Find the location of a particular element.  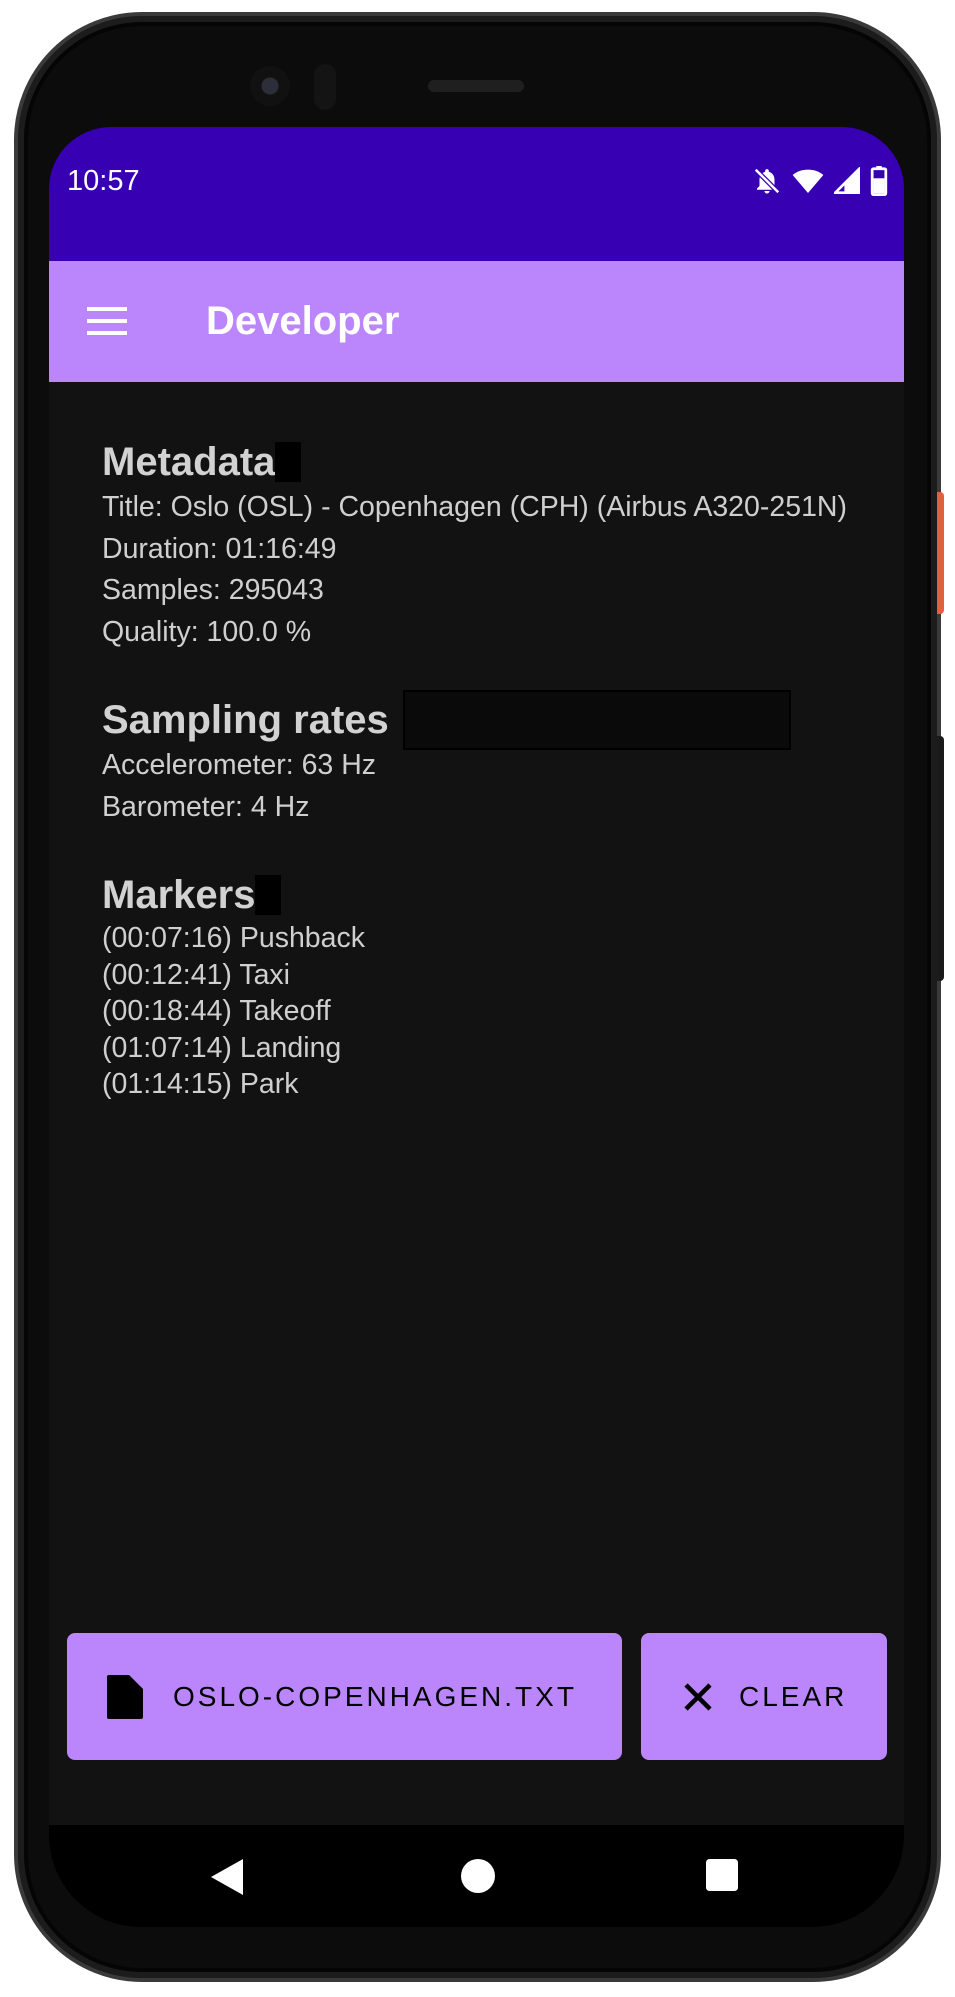

system-nav-bar is located at coordinates (476, 1876).